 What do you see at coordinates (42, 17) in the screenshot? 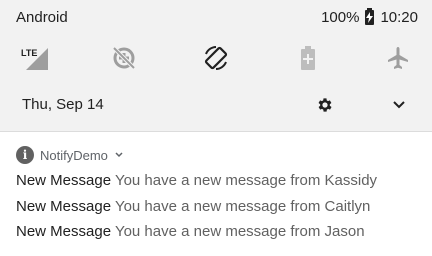
I see `carrier-label: Android` at bounding box center [42, 17].